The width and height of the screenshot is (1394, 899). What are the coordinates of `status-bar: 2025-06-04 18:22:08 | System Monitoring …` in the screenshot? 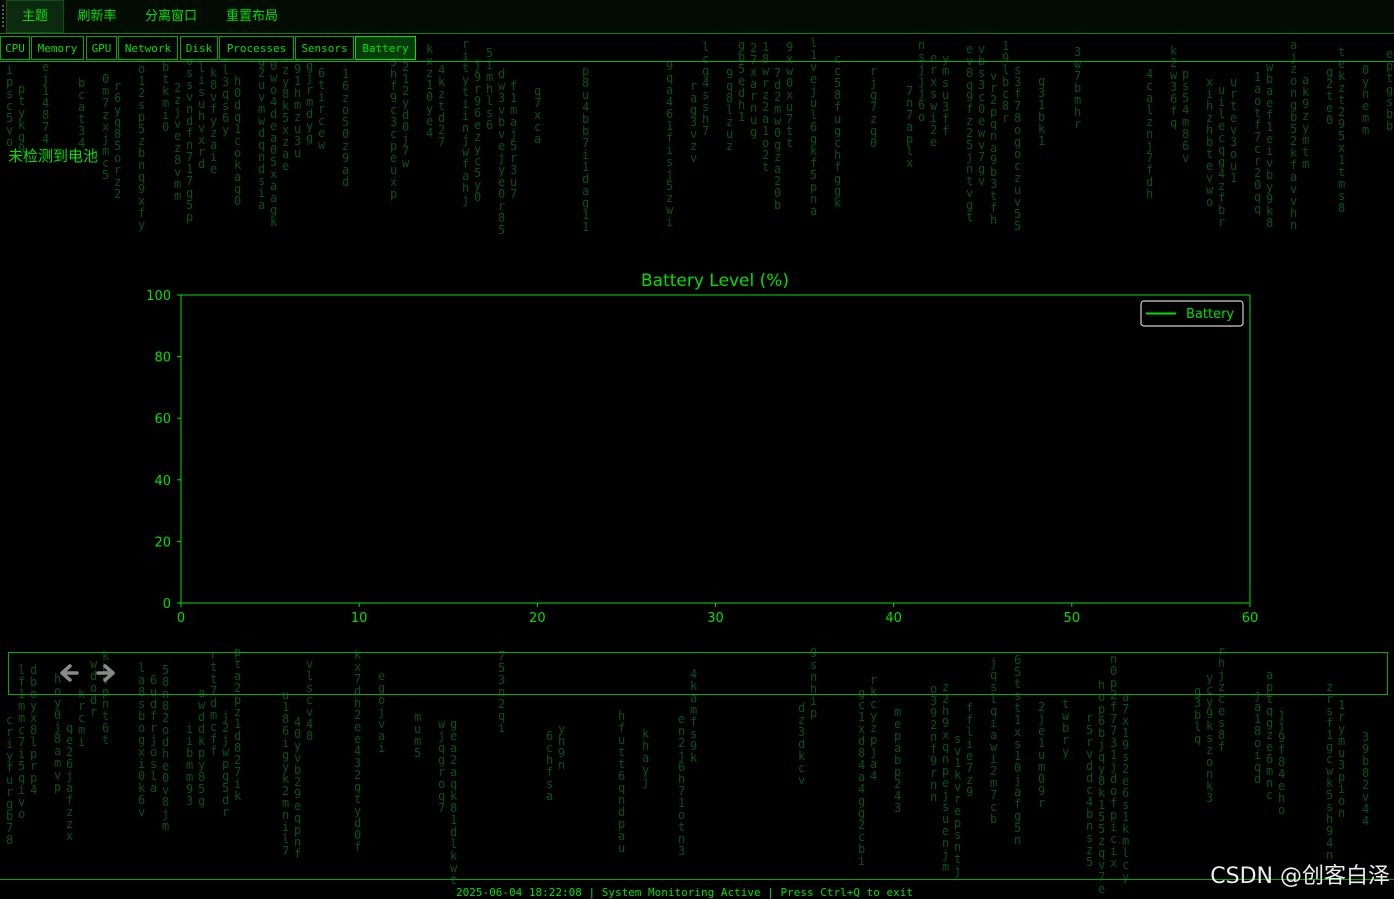 It's located at (697, 889).